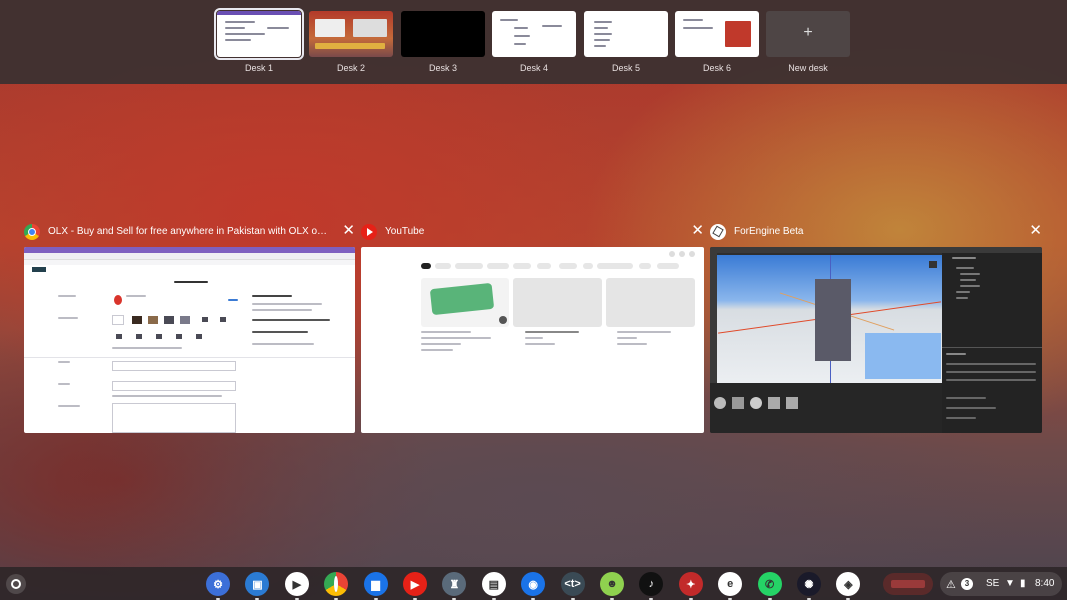 The image size is (1067, 600). Describe the element at coordinates (350, 68) in the screenshot. I see `desk-label: Desk 2` at that location.